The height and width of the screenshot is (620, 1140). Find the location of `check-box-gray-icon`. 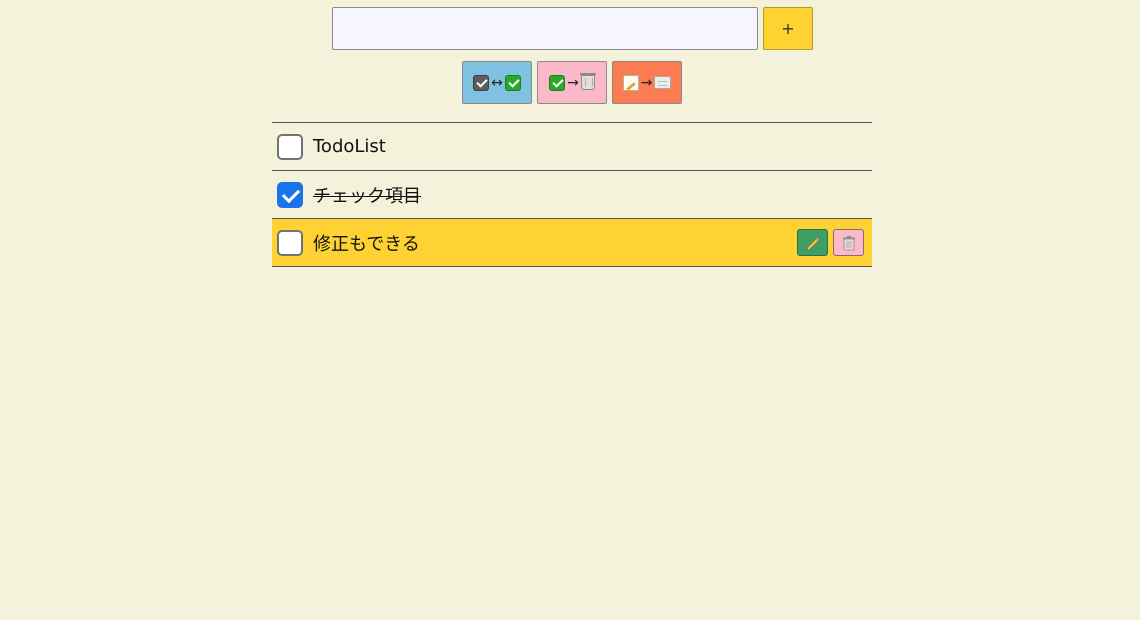

check-box-gray-icon is located at coordinates (481, 82).